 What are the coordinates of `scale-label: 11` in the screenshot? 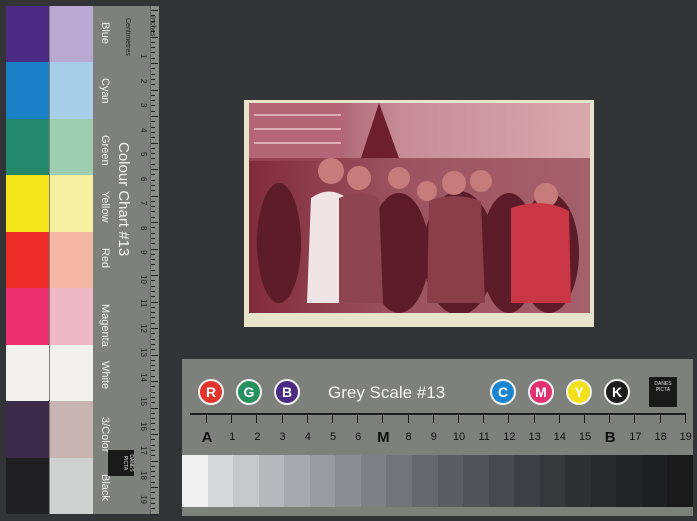 It's located at (484, 437).